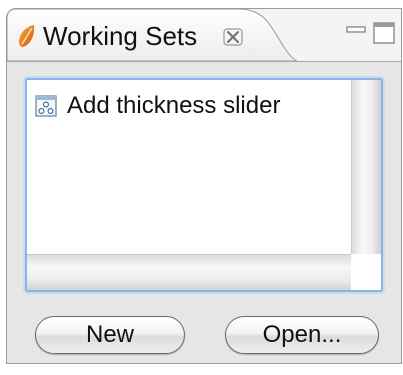 This screenshot has height=375, width=403. Describe the element at coordinates (27, 36) in the screenshot. I see `orange-leaf-icon` at that location.